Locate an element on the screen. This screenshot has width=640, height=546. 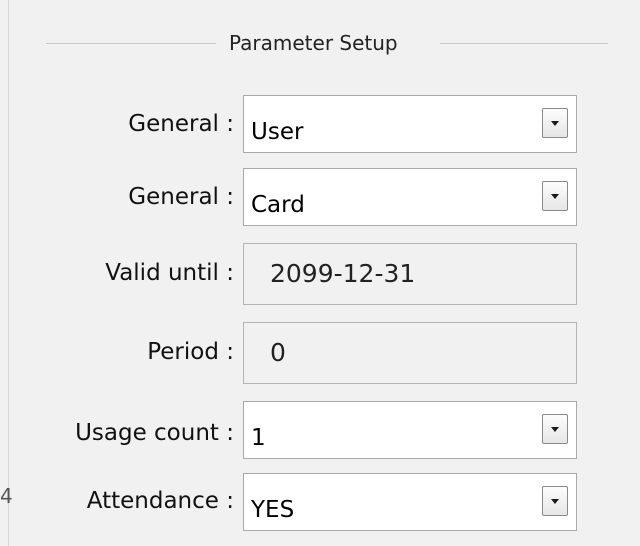
groupbox-title: Parameter Setup is located at coordinates (313, 43).